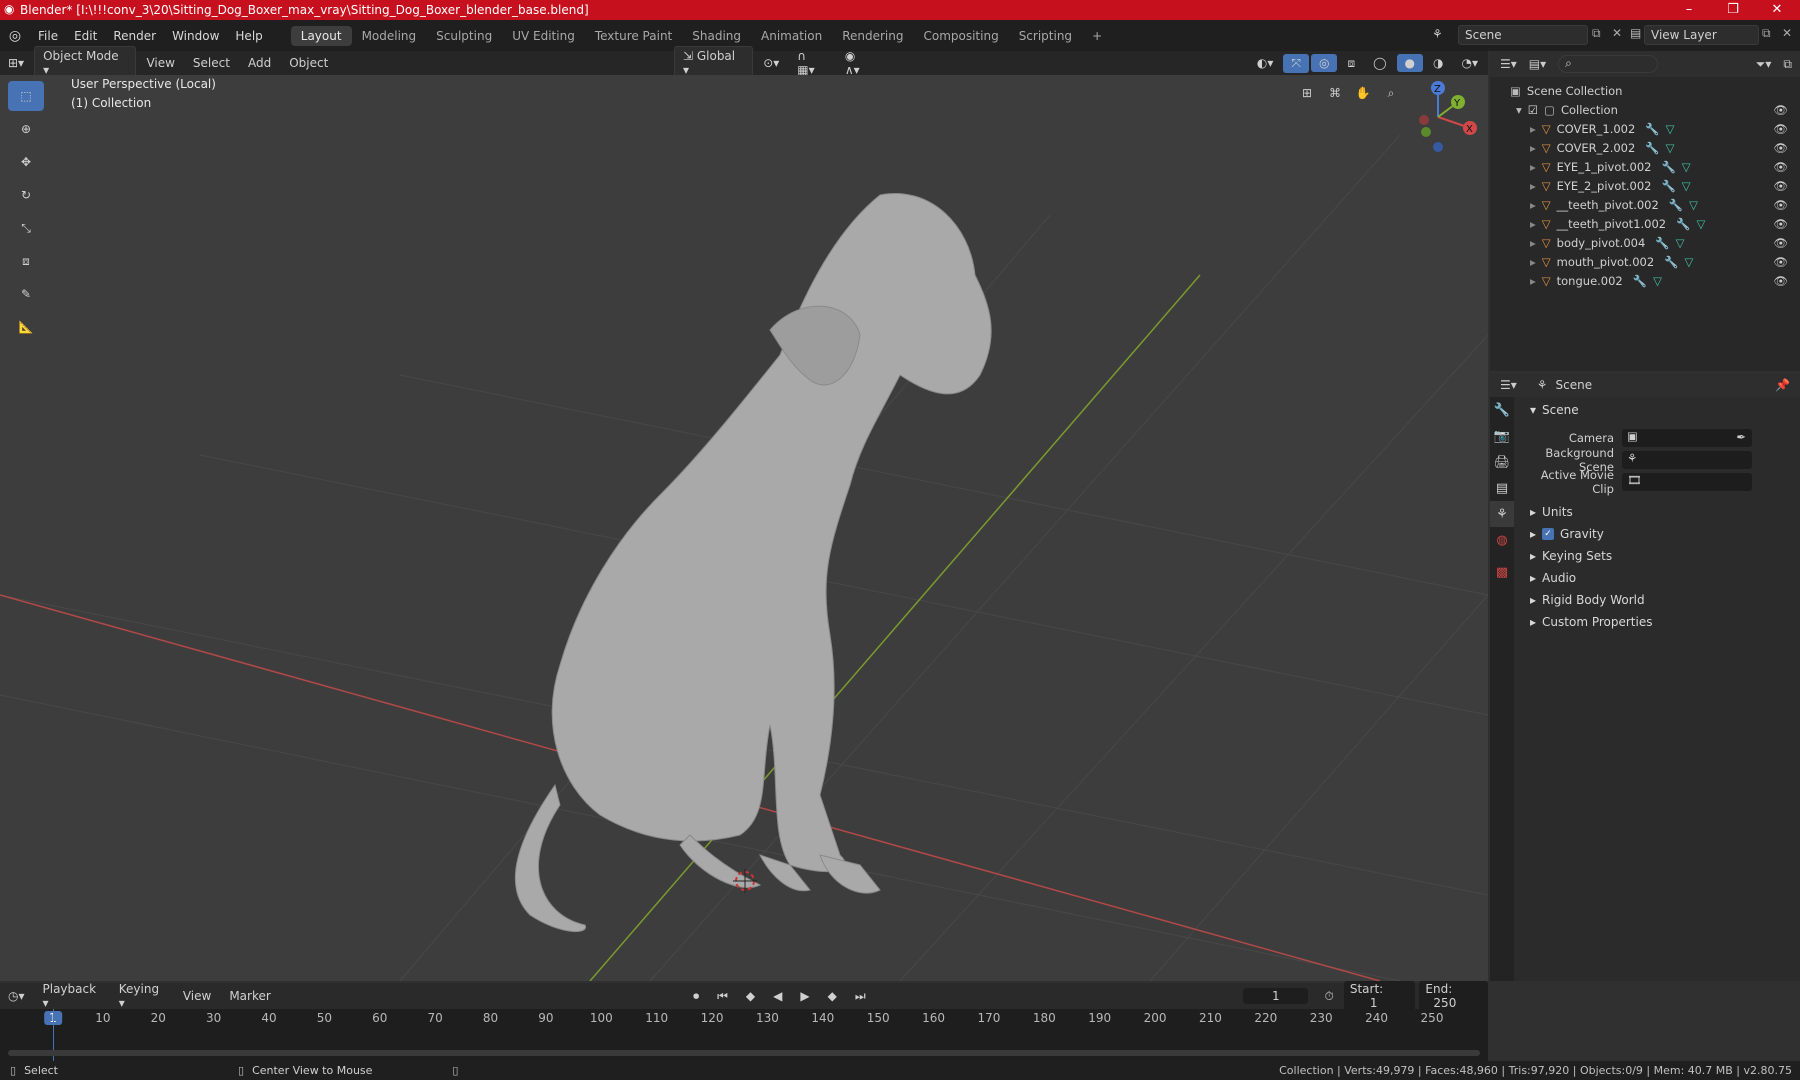  I want to click on scene-name-field: Scene, so click(1523, 35).